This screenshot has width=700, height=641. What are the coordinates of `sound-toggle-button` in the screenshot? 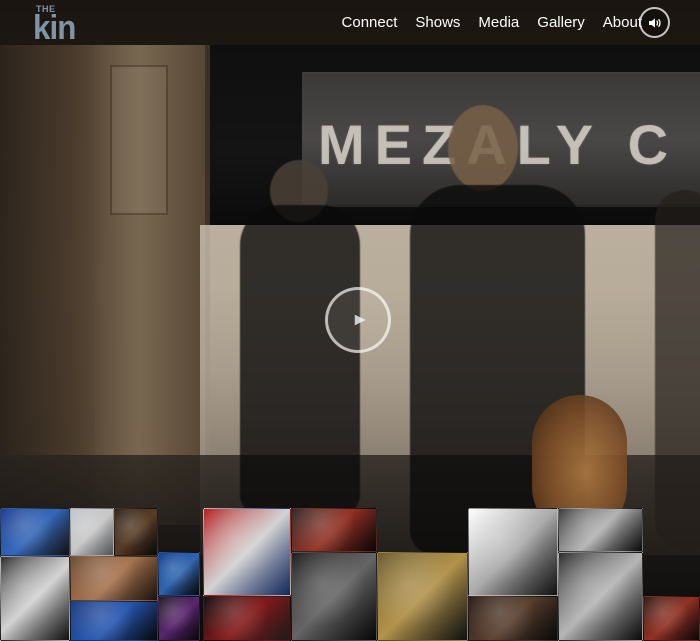 It's located at (654, 22).